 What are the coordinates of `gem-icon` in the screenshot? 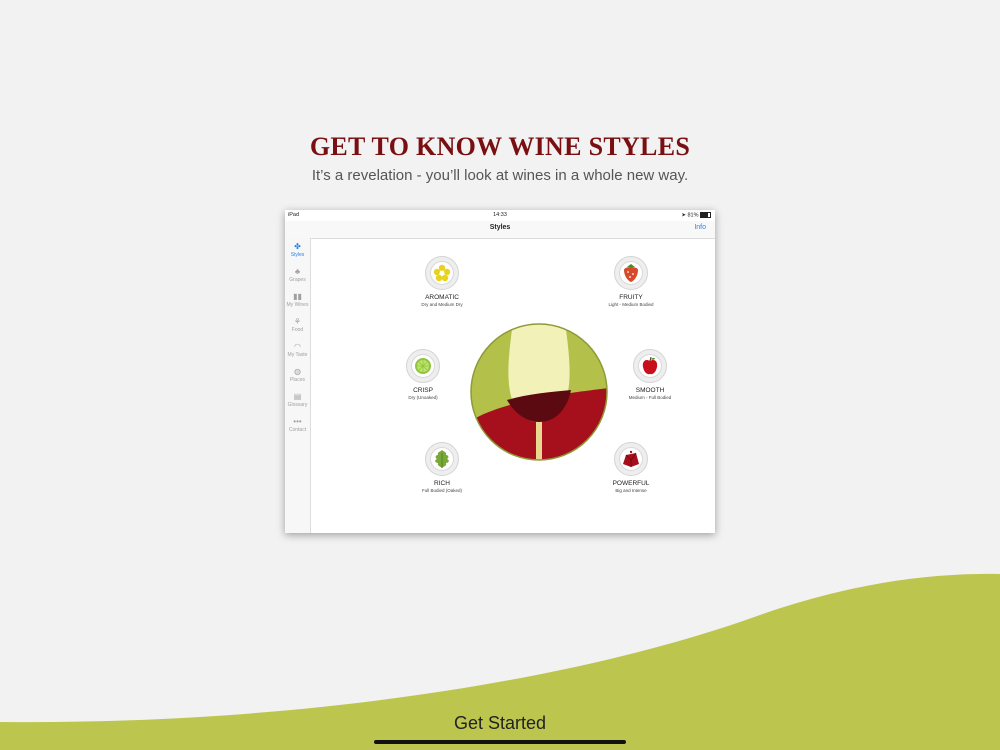 It's located at (631, 458).